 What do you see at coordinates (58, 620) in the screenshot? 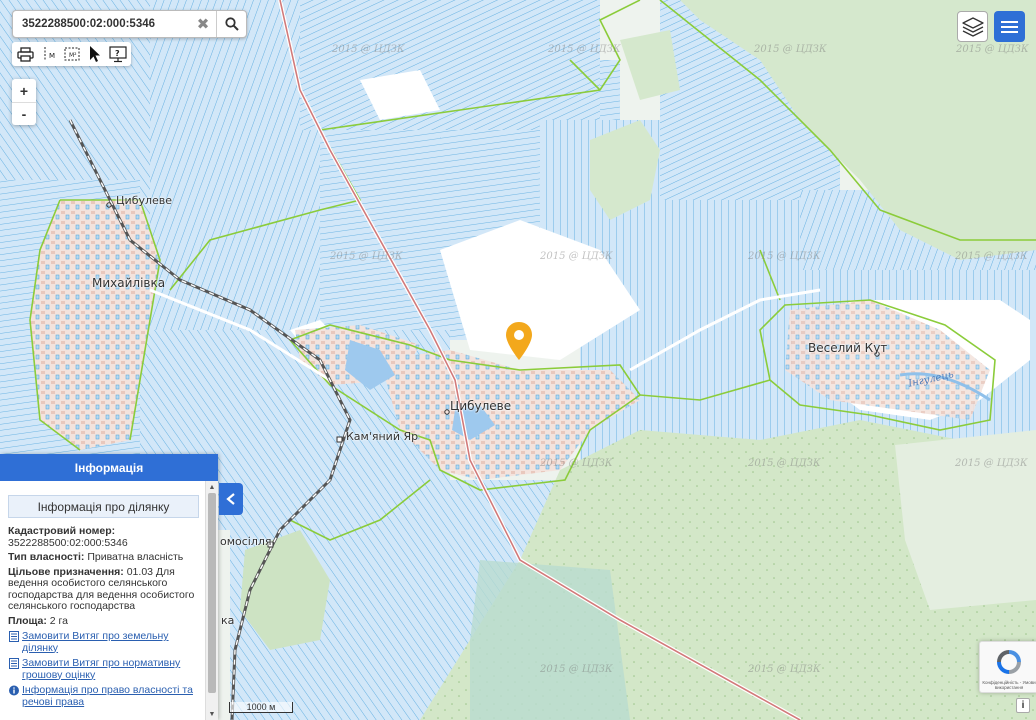
I see `area-value: 2 га` at bounding box center [58, 620].